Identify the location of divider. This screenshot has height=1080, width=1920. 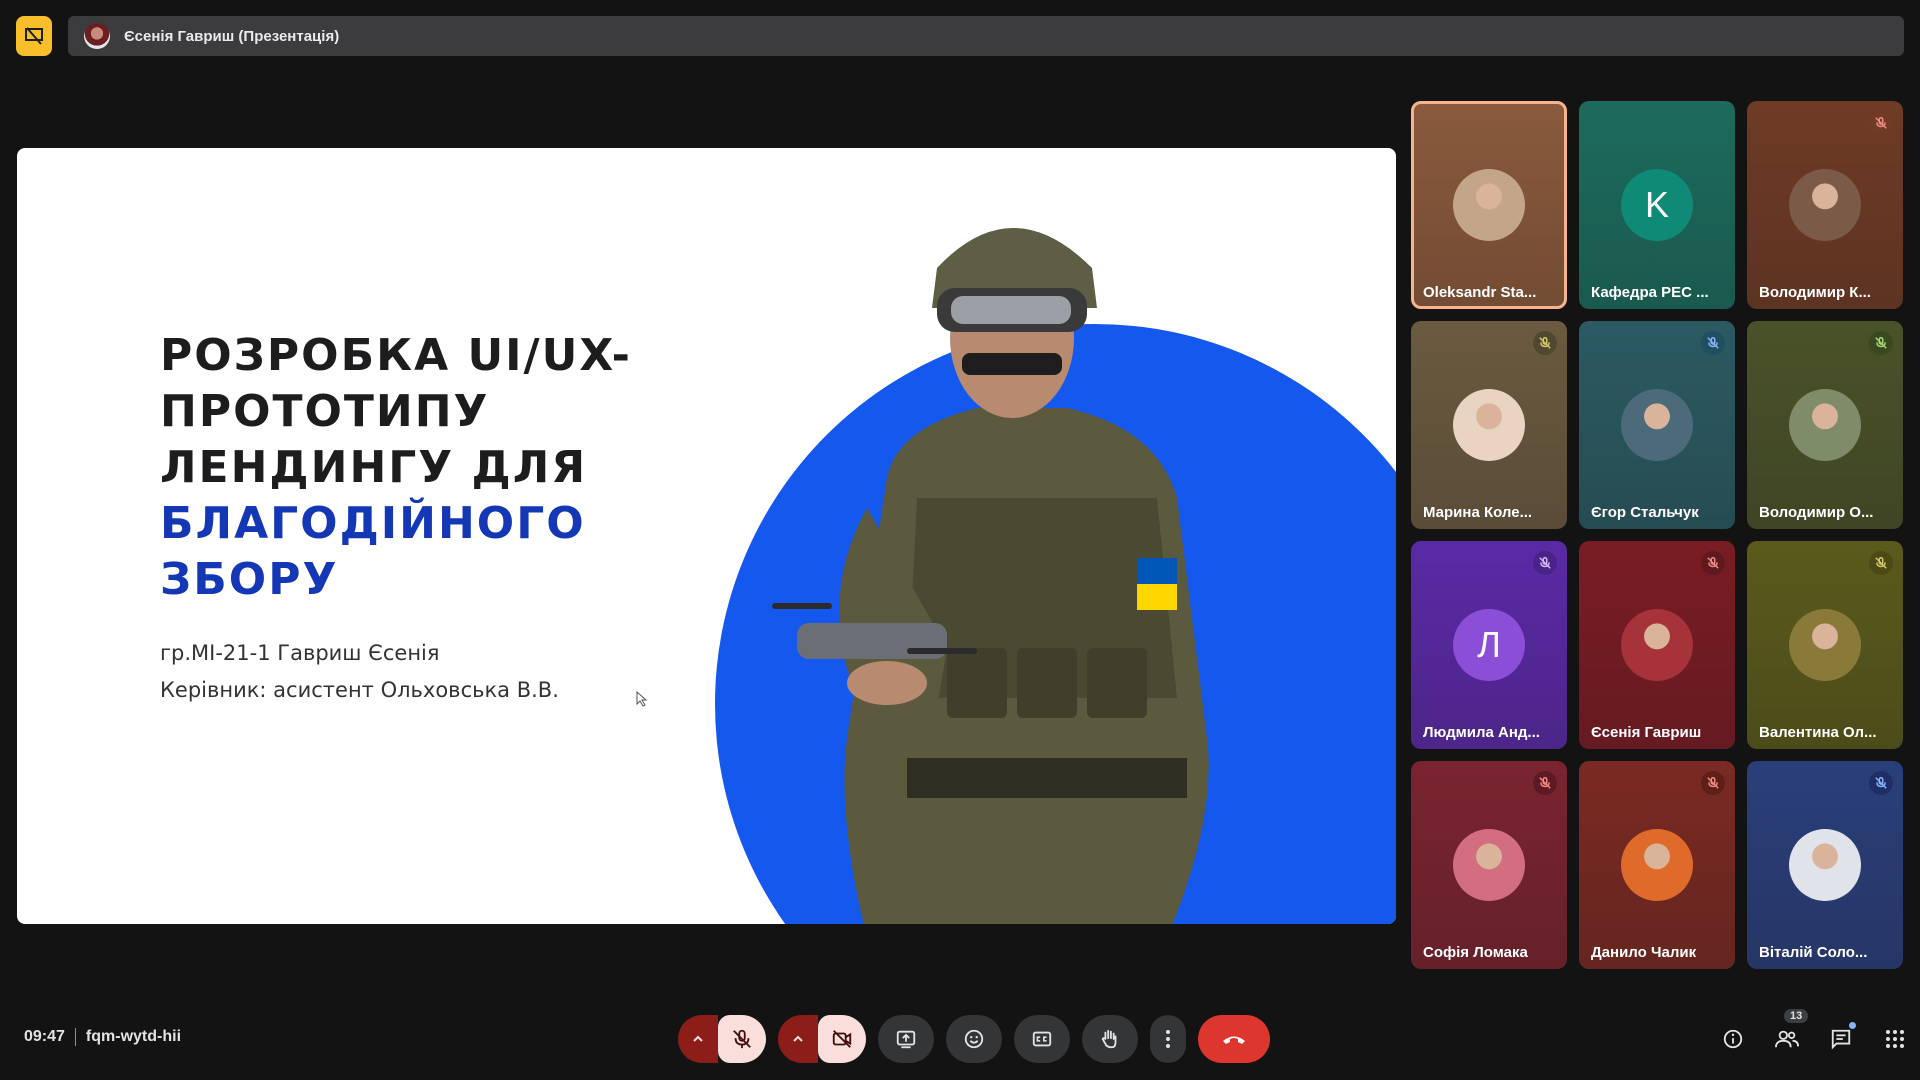
(75, 1037).